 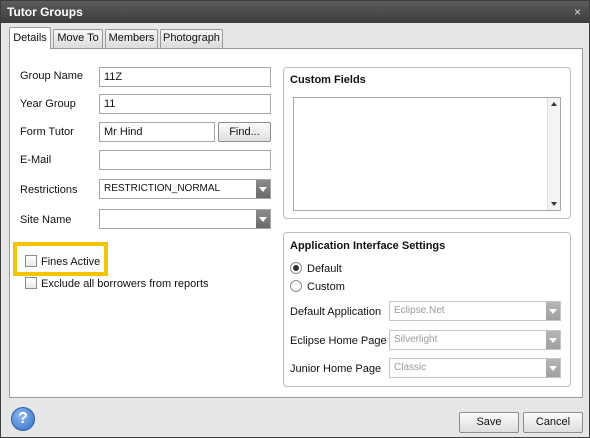 I want to click on title-bar: Tutor Groups ×, so click(x=295, y=12).